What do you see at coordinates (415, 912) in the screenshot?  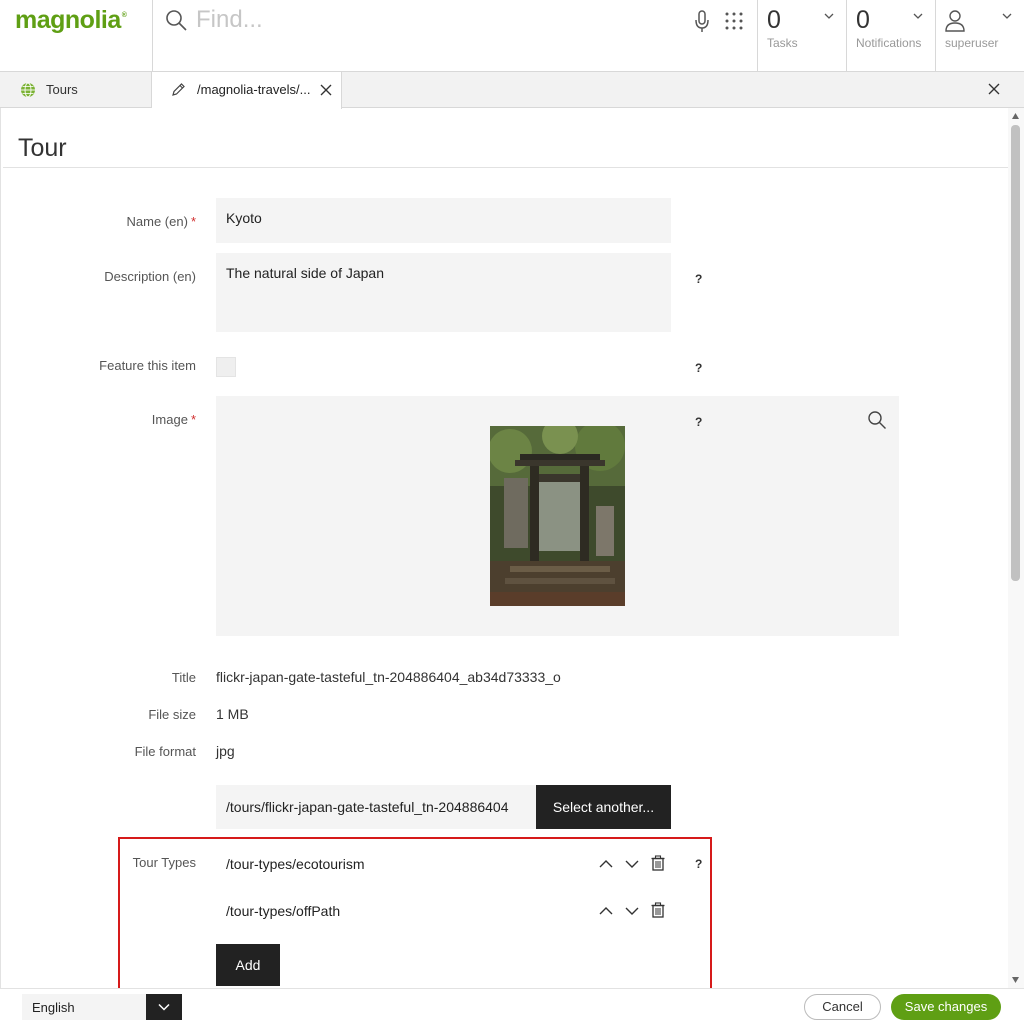 I see `highlight-box` at bounding box center [415, 912].